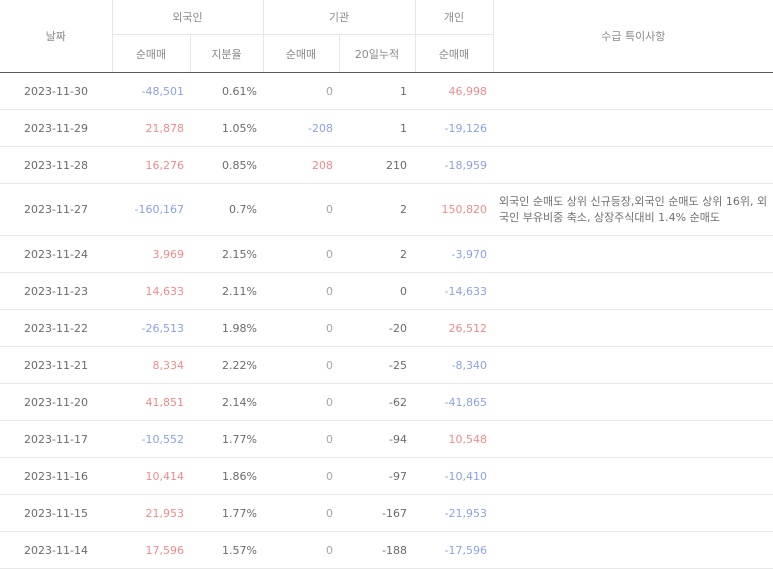 This screenshot has height=569, width=773. I want to click on foreign-ratio-cell: 0.85%, so click(226, 165).